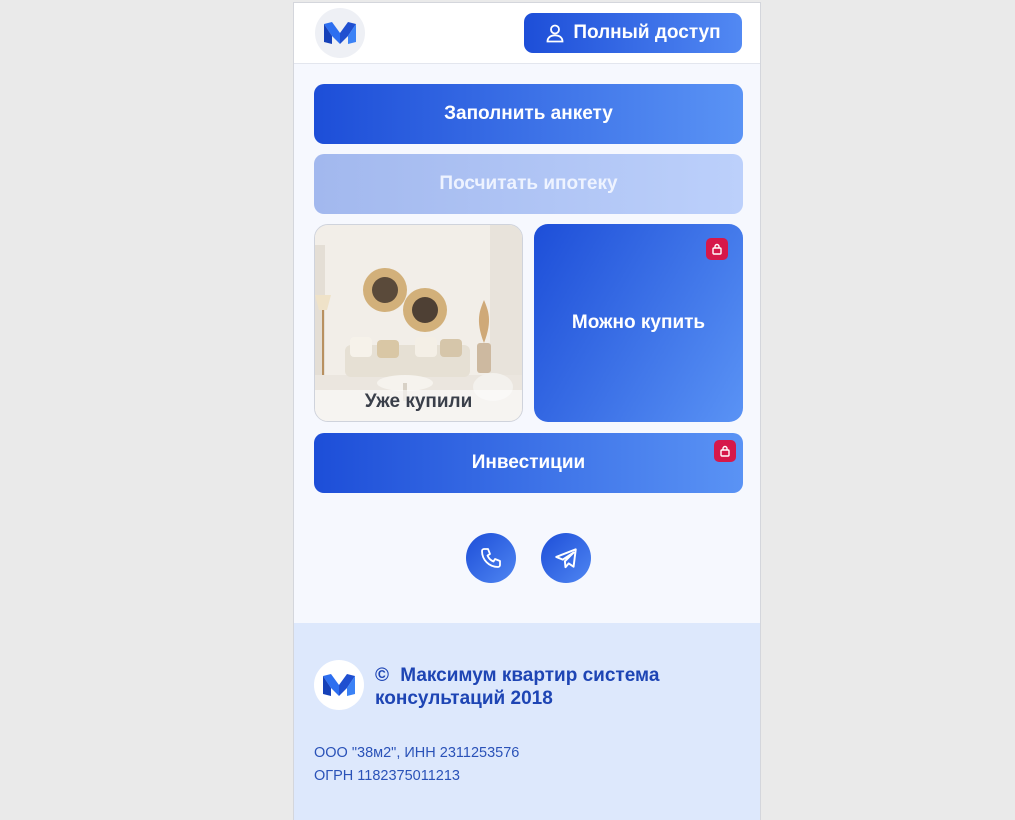  Describe the element at coordinates (418, 401) in the screenshot. I see `bought-label: Уже купили` at that location.